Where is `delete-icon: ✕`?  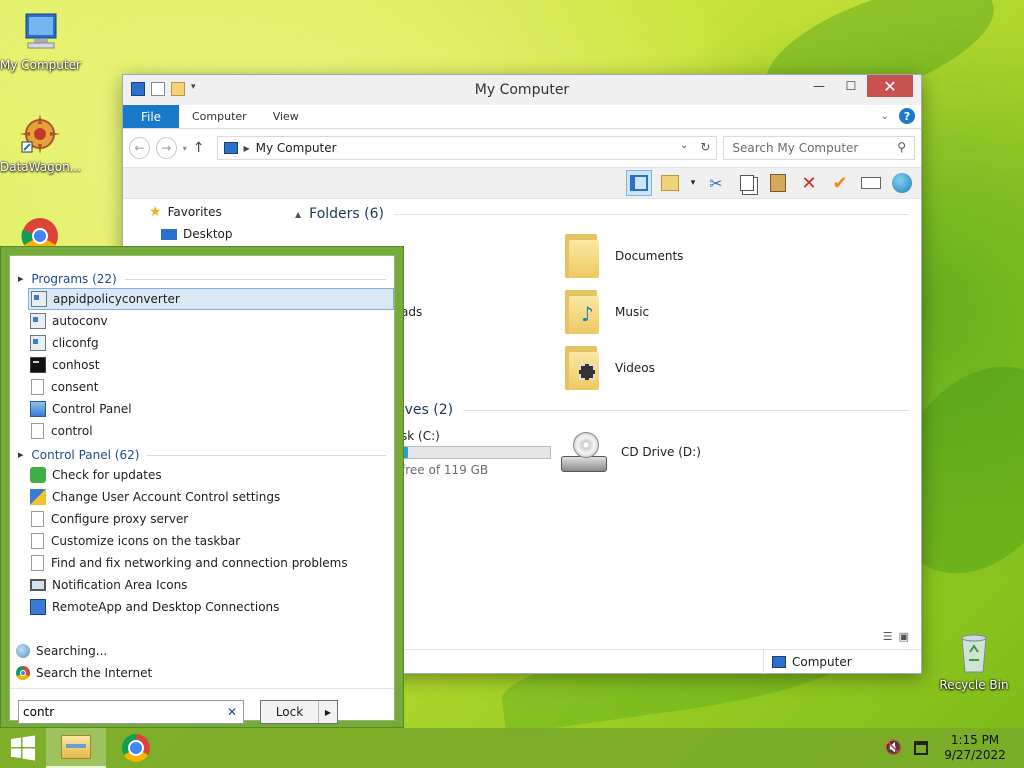
delete-icon: ✕ is located at coordinates (809, 183).